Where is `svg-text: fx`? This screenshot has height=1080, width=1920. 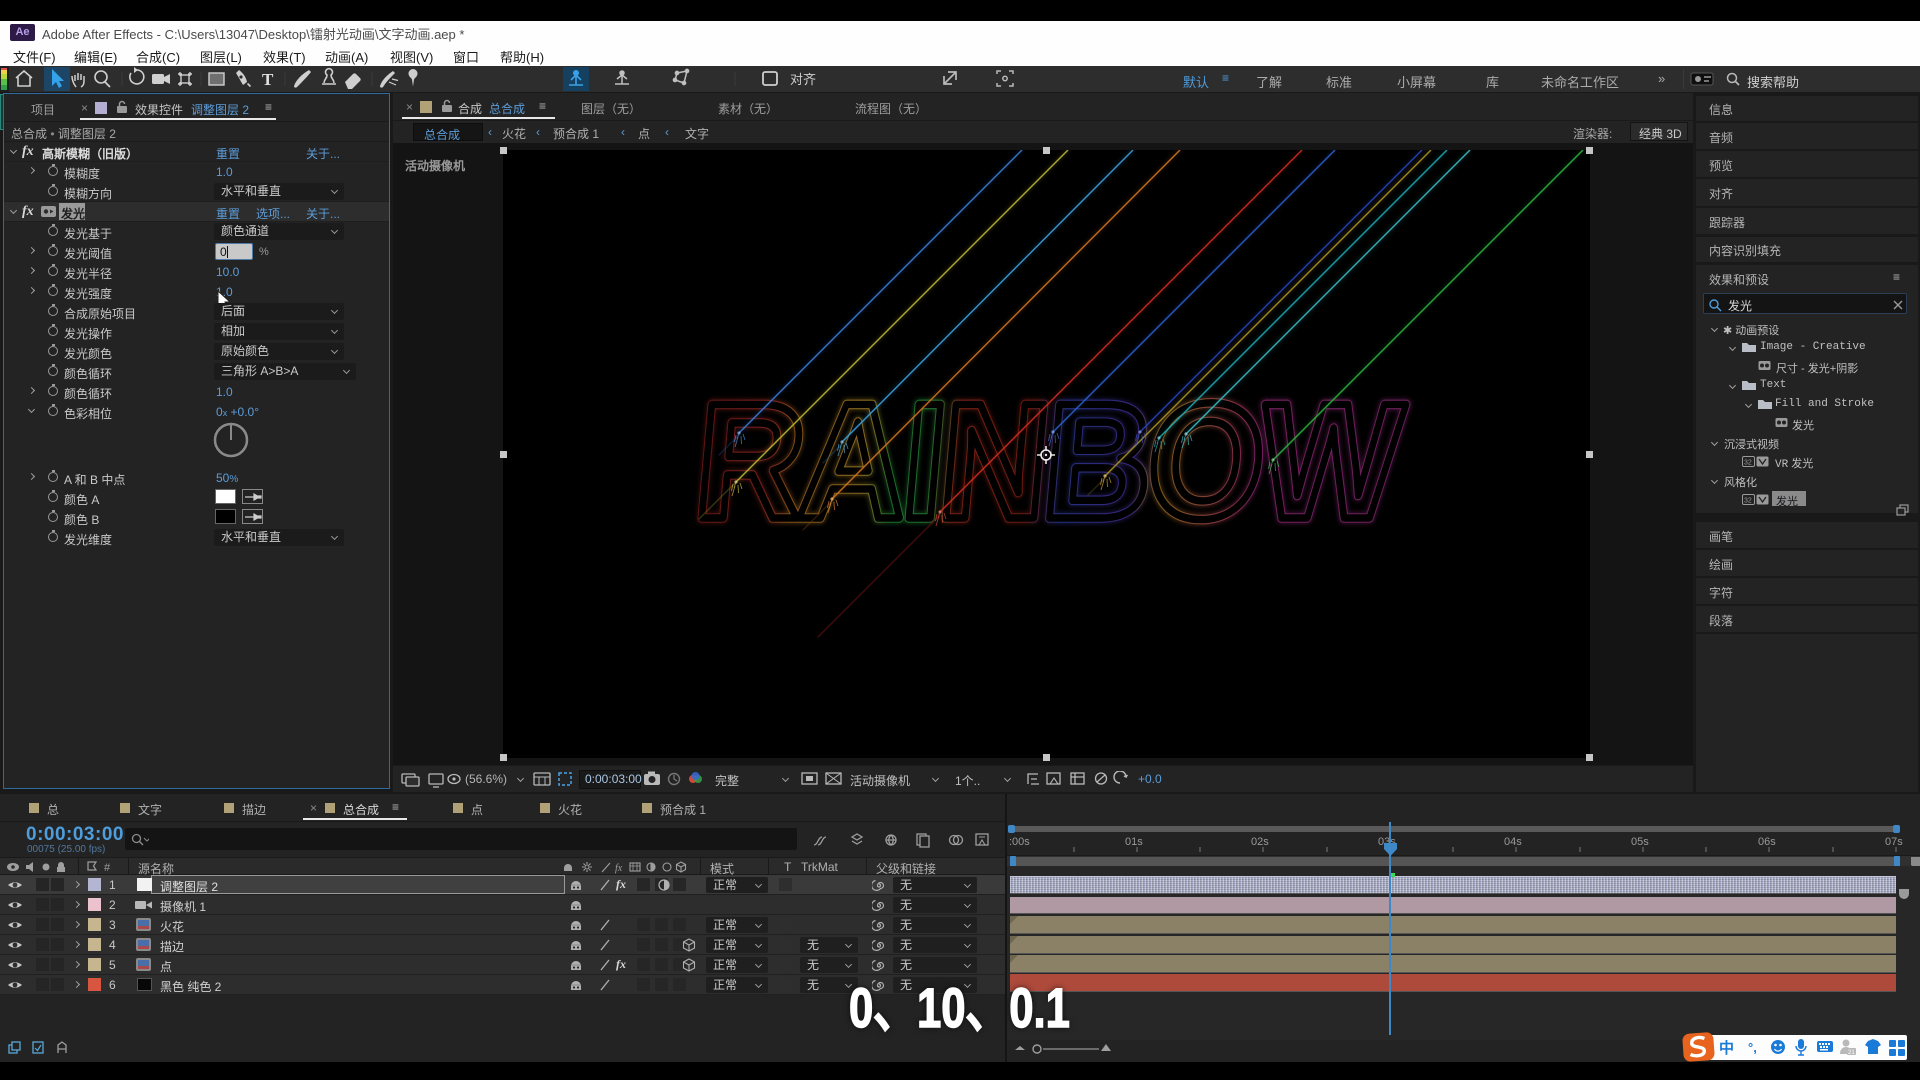 svg-text: fx is located at coordinates (619, 868).